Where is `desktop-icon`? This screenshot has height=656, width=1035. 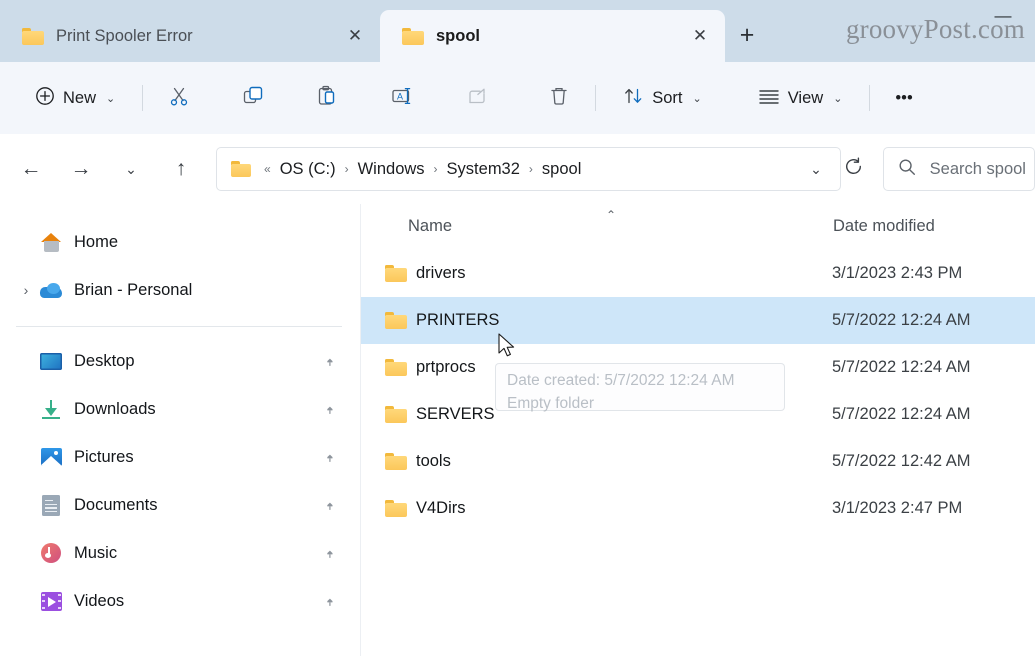 desktop-icon is located at coordinates (51, 361).